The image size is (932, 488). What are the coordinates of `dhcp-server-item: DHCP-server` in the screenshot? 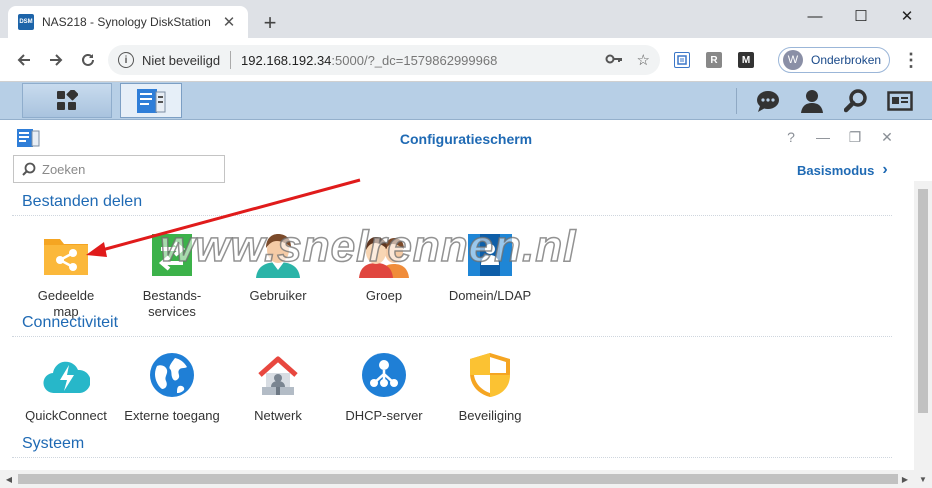 It's located at (384, 387).